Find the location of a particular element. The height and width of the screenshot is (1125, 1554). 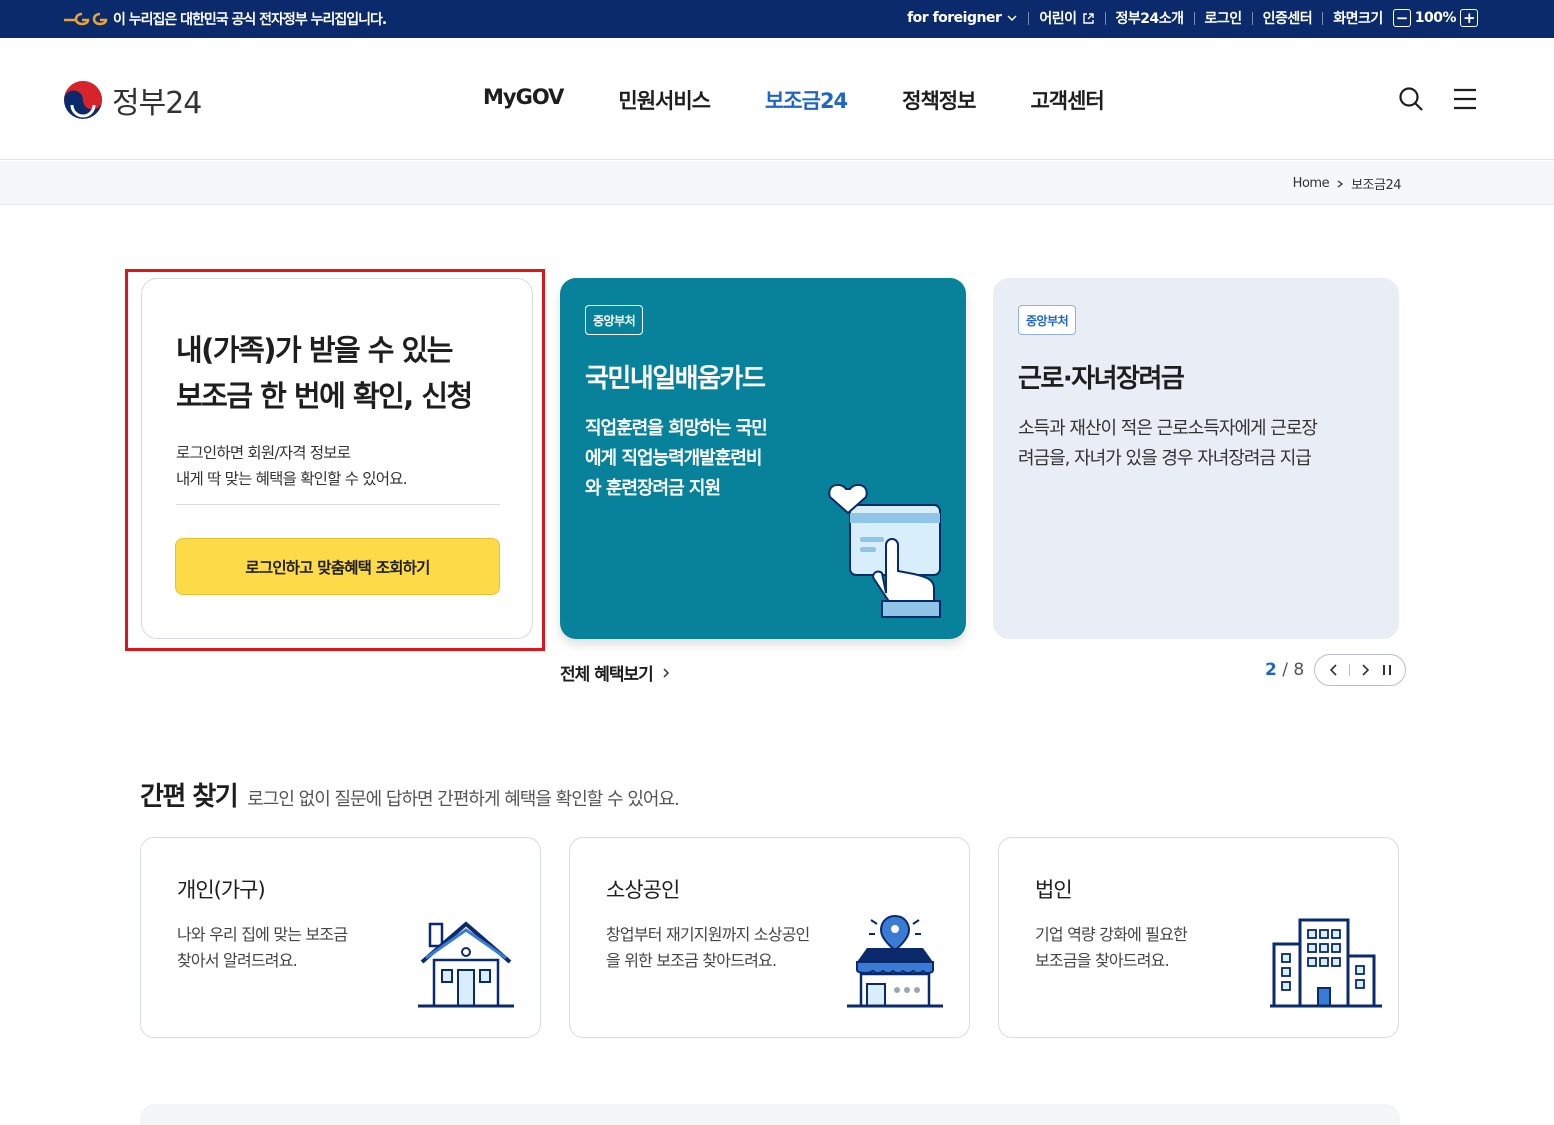

about-link: 정부24소개 is located at coordinates (1150, 18).